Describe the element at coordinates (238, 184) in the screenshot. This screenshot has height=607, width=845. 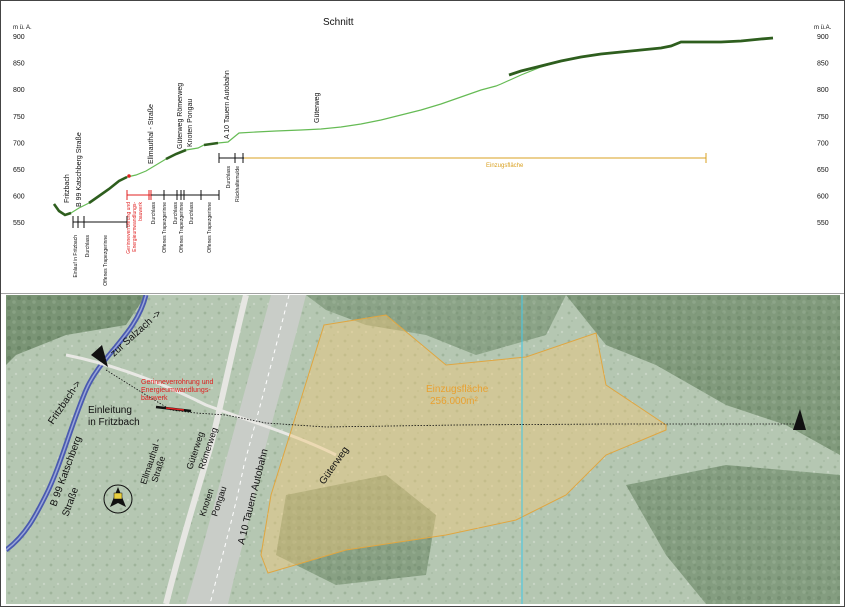
I see `label-rueckhaltemulde: Rückhaltemulde` at that location.